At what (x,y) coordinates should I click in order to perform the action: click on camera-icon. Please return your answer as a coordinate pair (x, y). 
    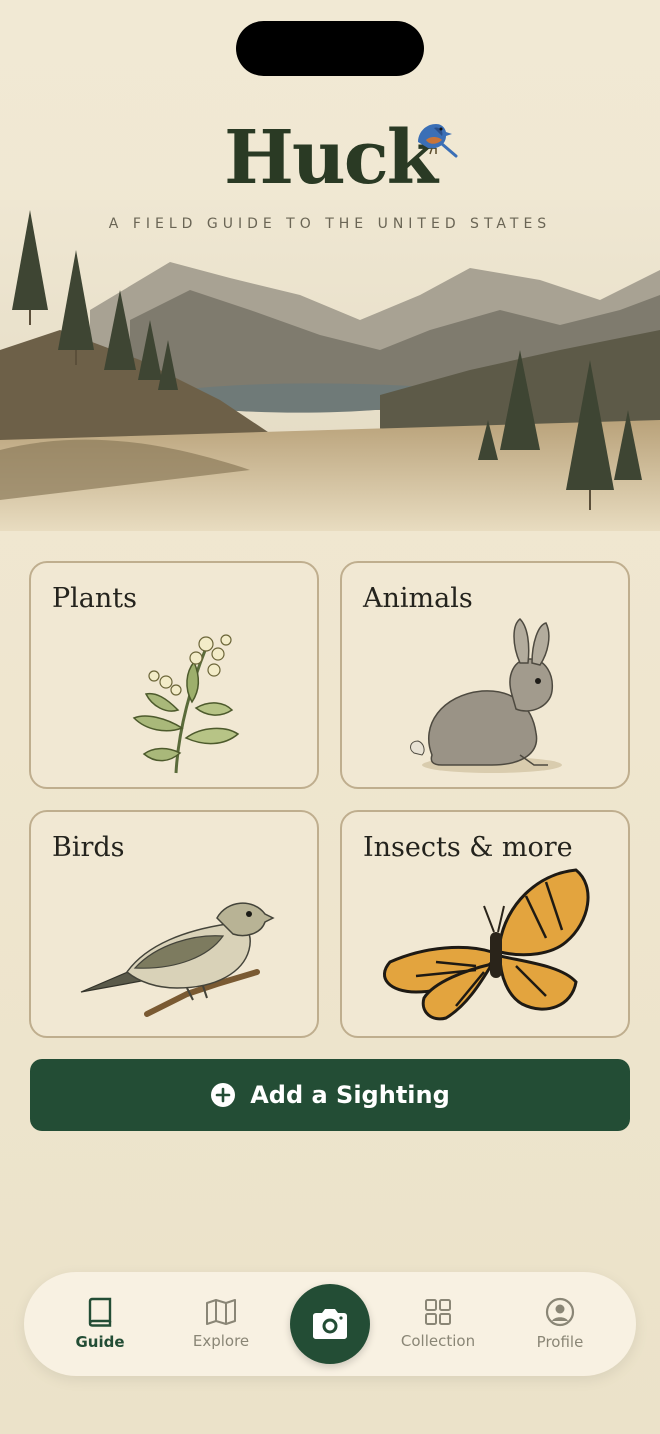
    Looking at the image, I should click on (330, 1324).